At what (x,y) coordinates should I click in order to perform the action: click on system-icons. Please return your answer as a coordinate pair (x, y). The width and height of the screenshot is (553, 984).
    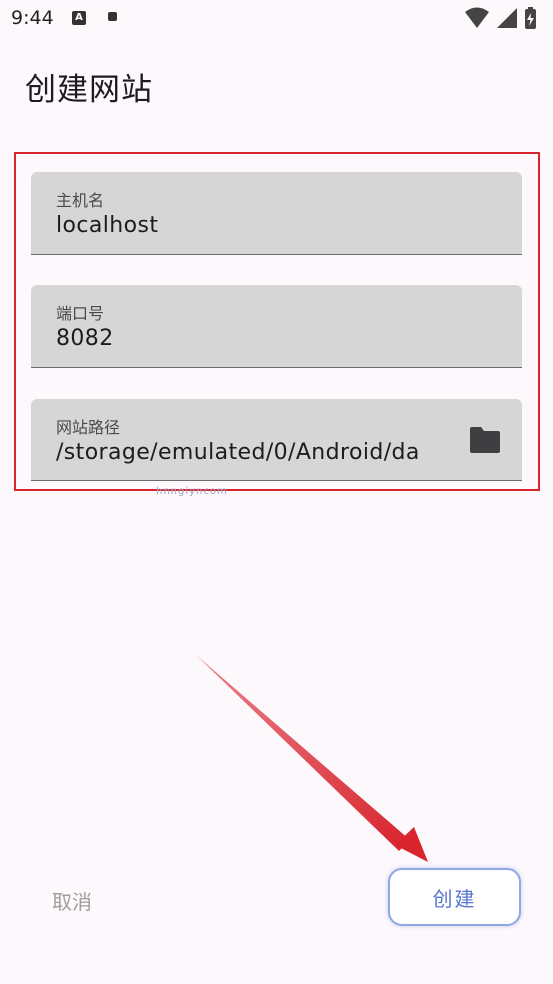
    Looking at the image, I should click on (503, 18).